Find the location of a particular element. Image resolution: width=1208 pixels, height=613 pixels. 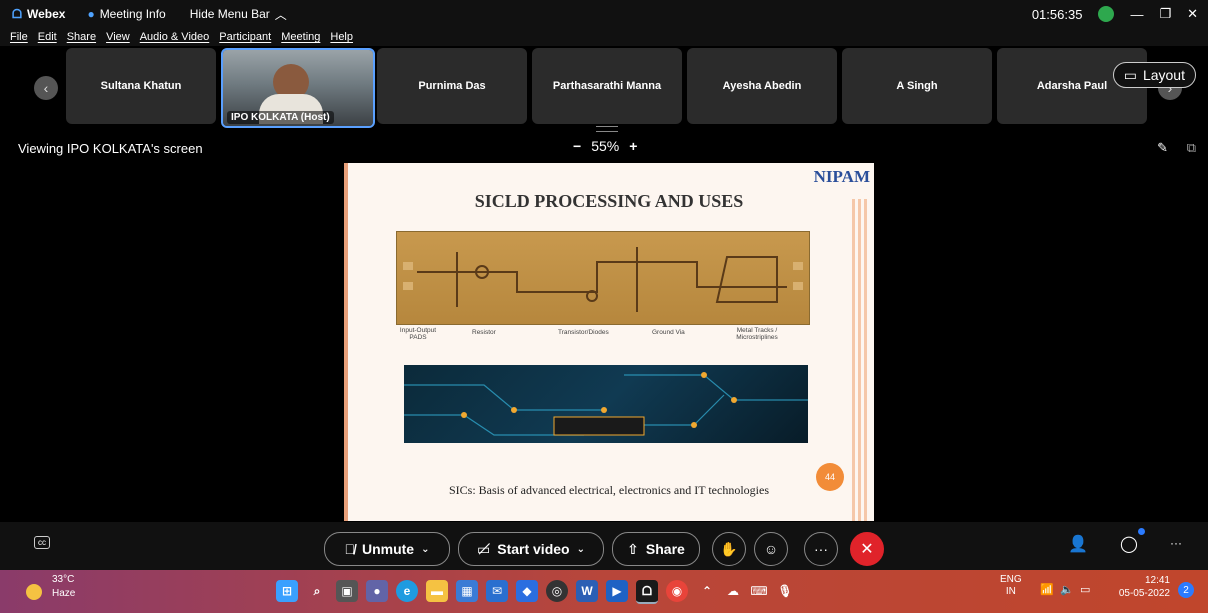

media-player-icon: ▶ is located at coordinates (617, 591).